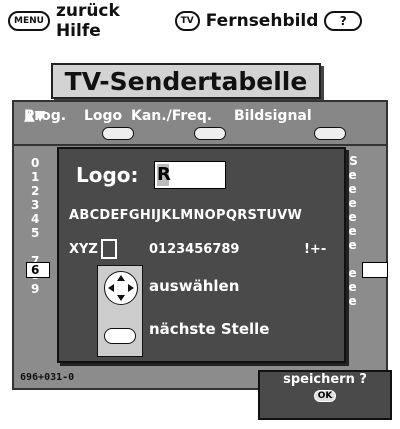 The width and height of the screenshot is (400, 429). What do you see at coordinates (87, 21) in the screenshot?
I see `back-help-label: zurück Hilfe` at bounding box center [87, 21].